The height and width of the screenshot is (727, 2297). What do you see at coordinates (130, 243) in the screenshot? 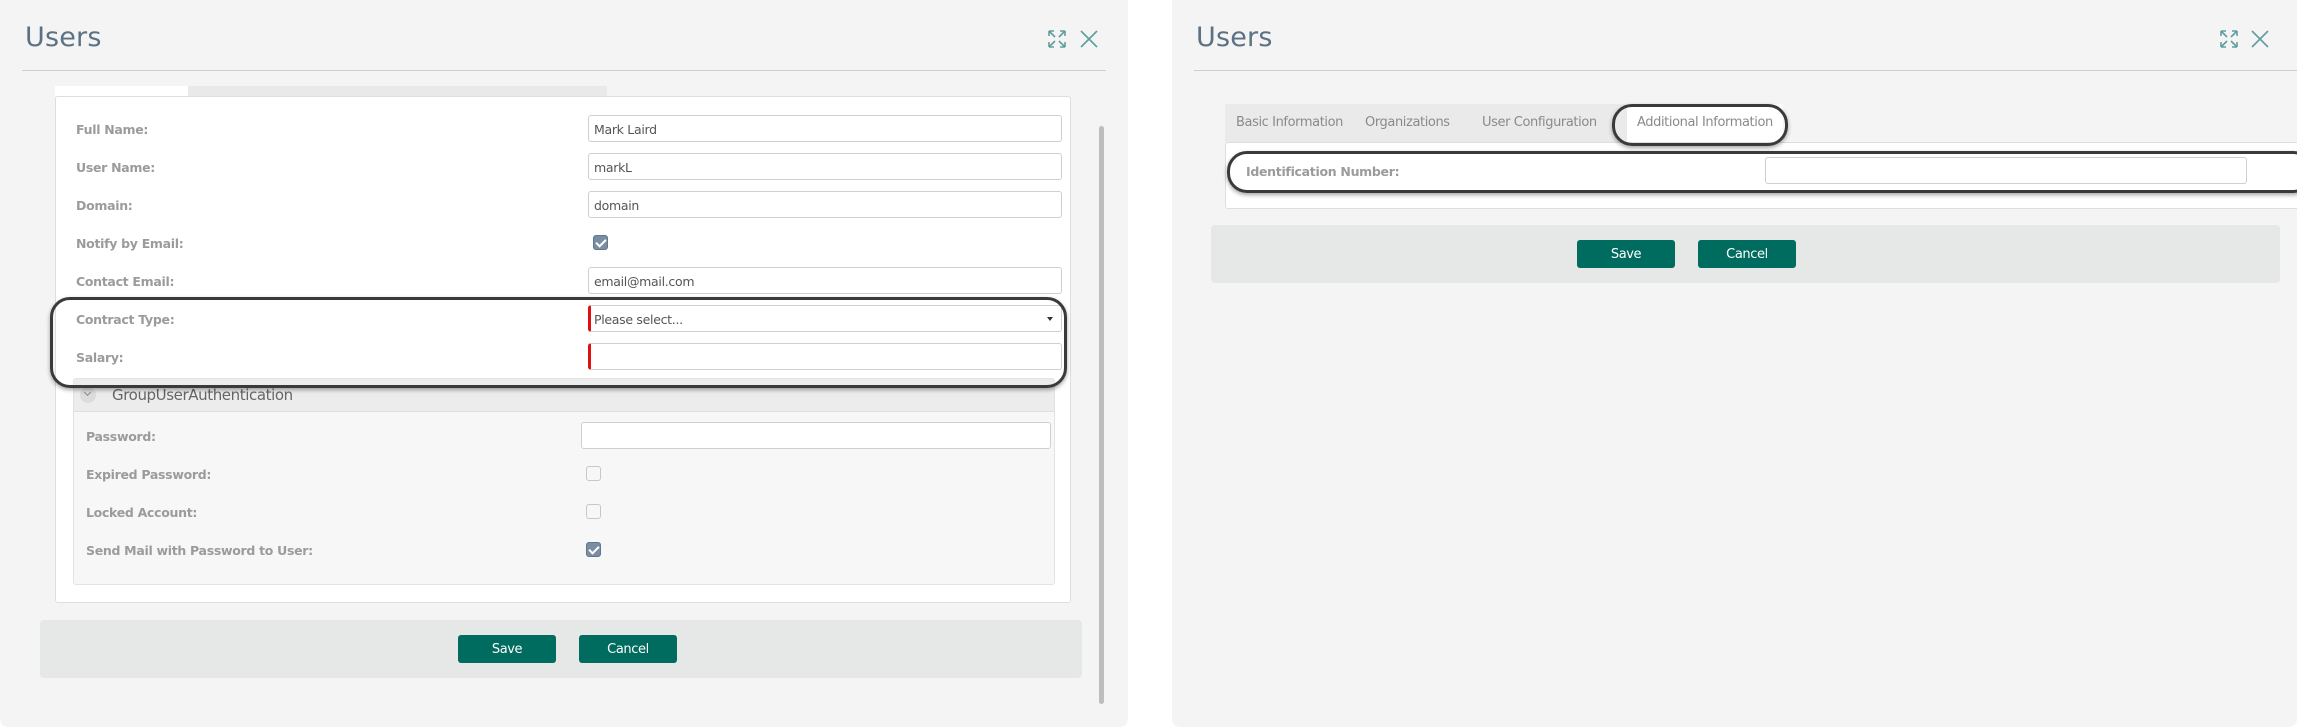
I see `field-label: Notify by Email:` at bounding box center [130, 243].